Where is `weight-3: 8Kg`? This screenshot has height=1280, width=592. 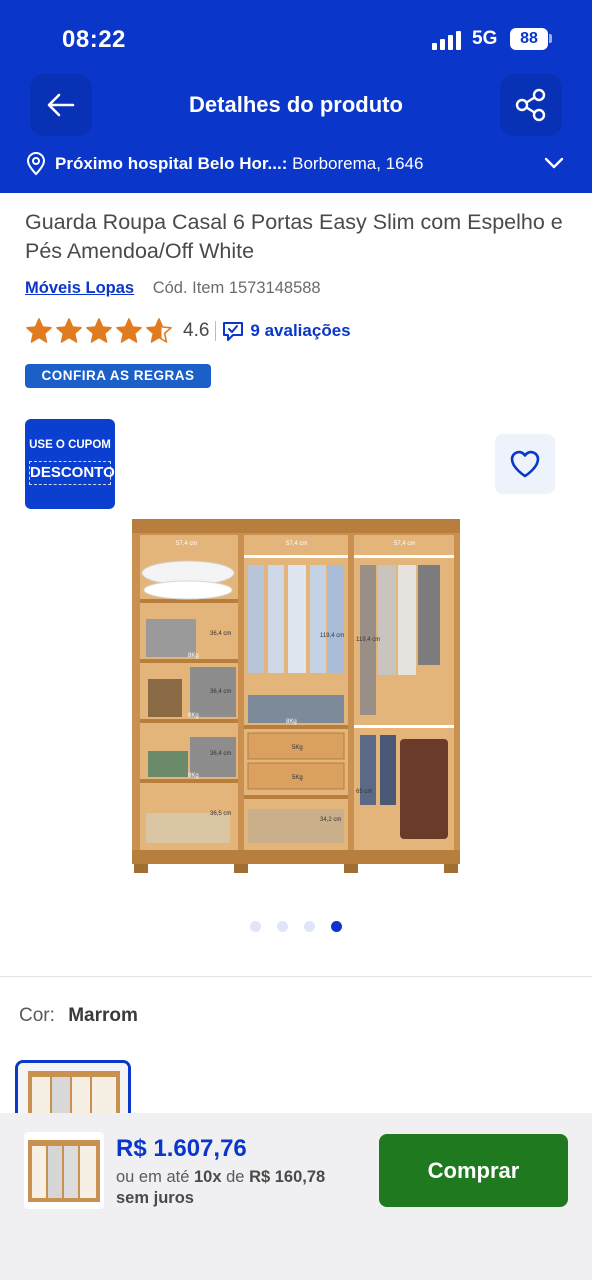 weight-3: 8Kg is located at coordinates (193, 716).